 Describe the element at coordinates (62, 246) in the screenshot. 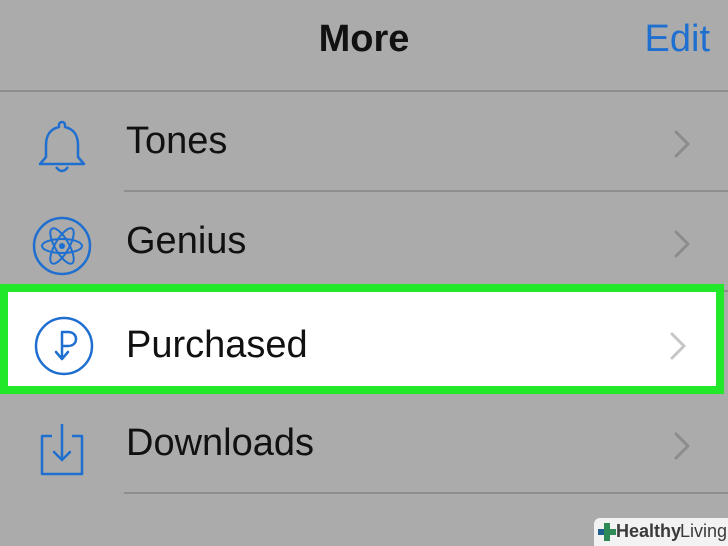

I see `atom-icon` at that location.